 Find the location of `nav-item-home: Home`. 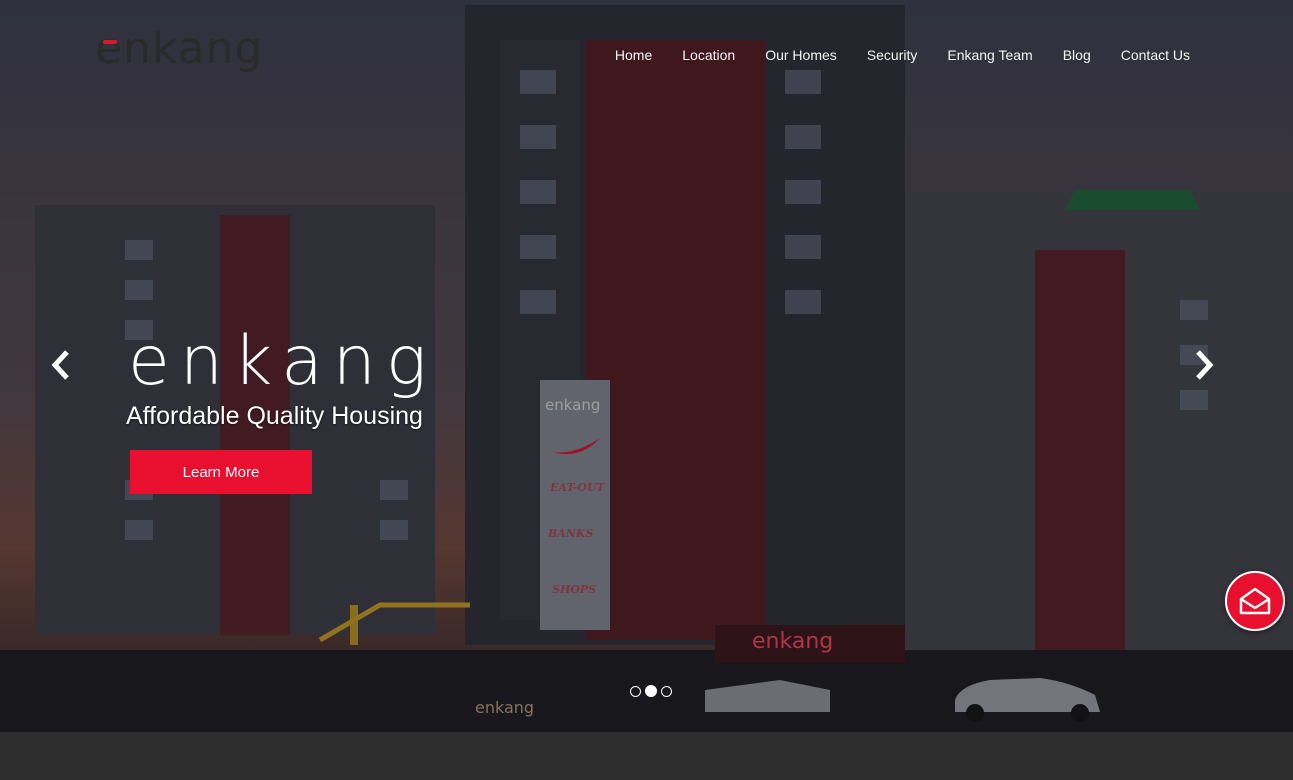

nav-item-home: Home is located at coordinates (633, 55).